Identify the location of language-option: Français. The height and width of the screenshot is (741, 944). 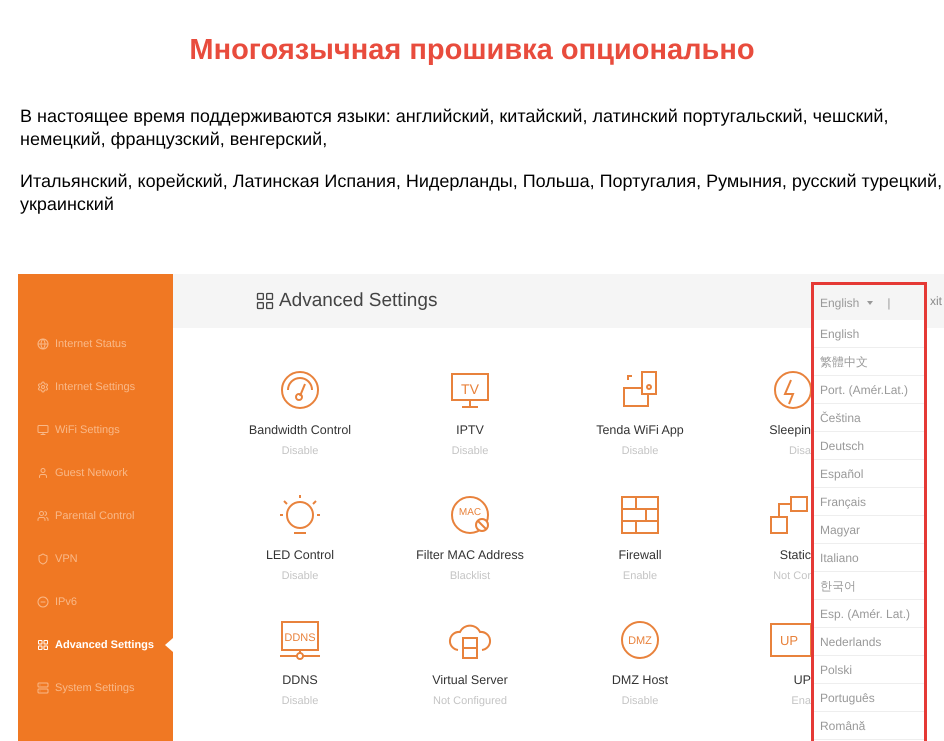
(869, 502).